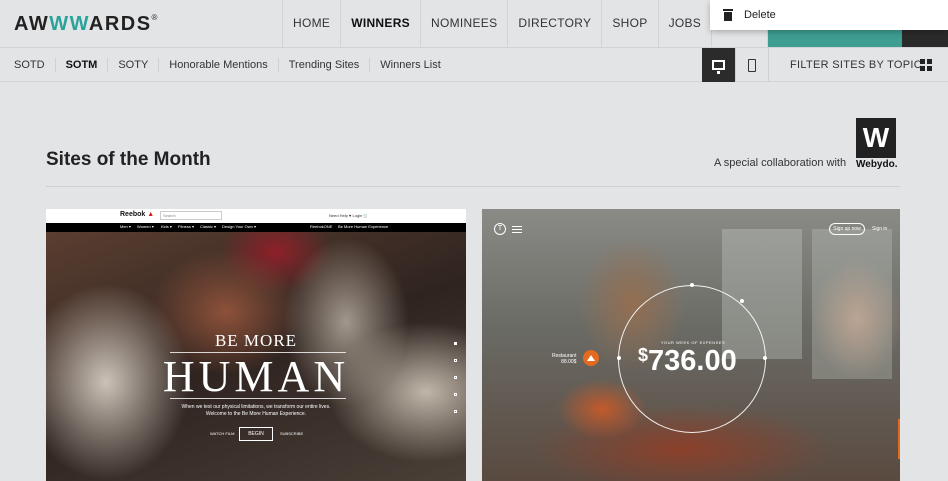  Describe the element at coordinates (692, 361) in the screenshot. I see `amount-value: 736.00` at that location.